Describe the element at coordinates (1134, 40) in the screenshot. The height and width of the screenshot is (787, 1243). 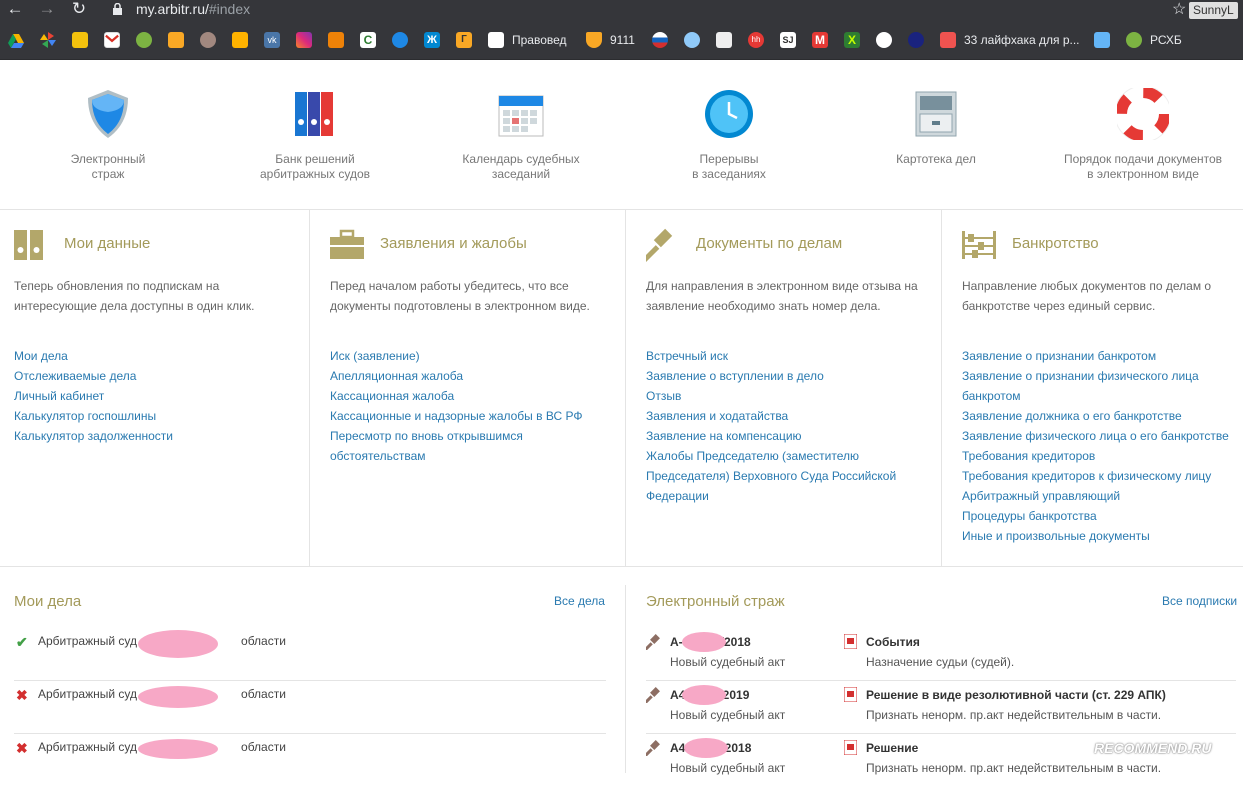
I see `rshb-icon` at that location.